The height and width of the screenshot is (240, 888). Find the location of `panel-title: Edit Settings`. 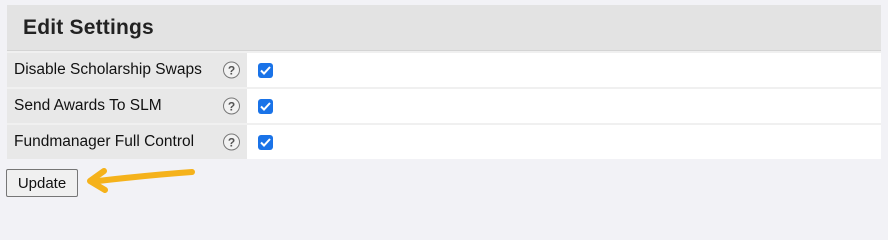

panel-title: Edit Settings is located at coordinates (88, 27).